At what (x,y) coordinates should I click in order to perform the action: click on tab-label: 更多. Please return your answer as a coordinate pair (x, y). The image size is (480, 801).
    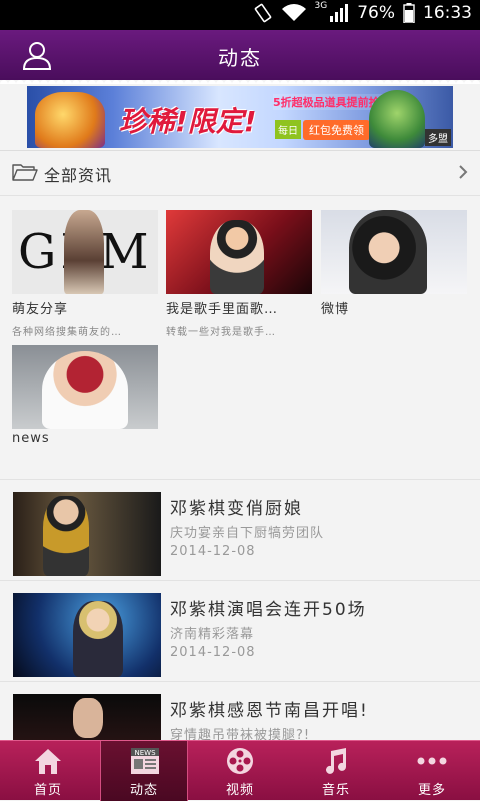
    Looking at the image, I should click on (431, 790).